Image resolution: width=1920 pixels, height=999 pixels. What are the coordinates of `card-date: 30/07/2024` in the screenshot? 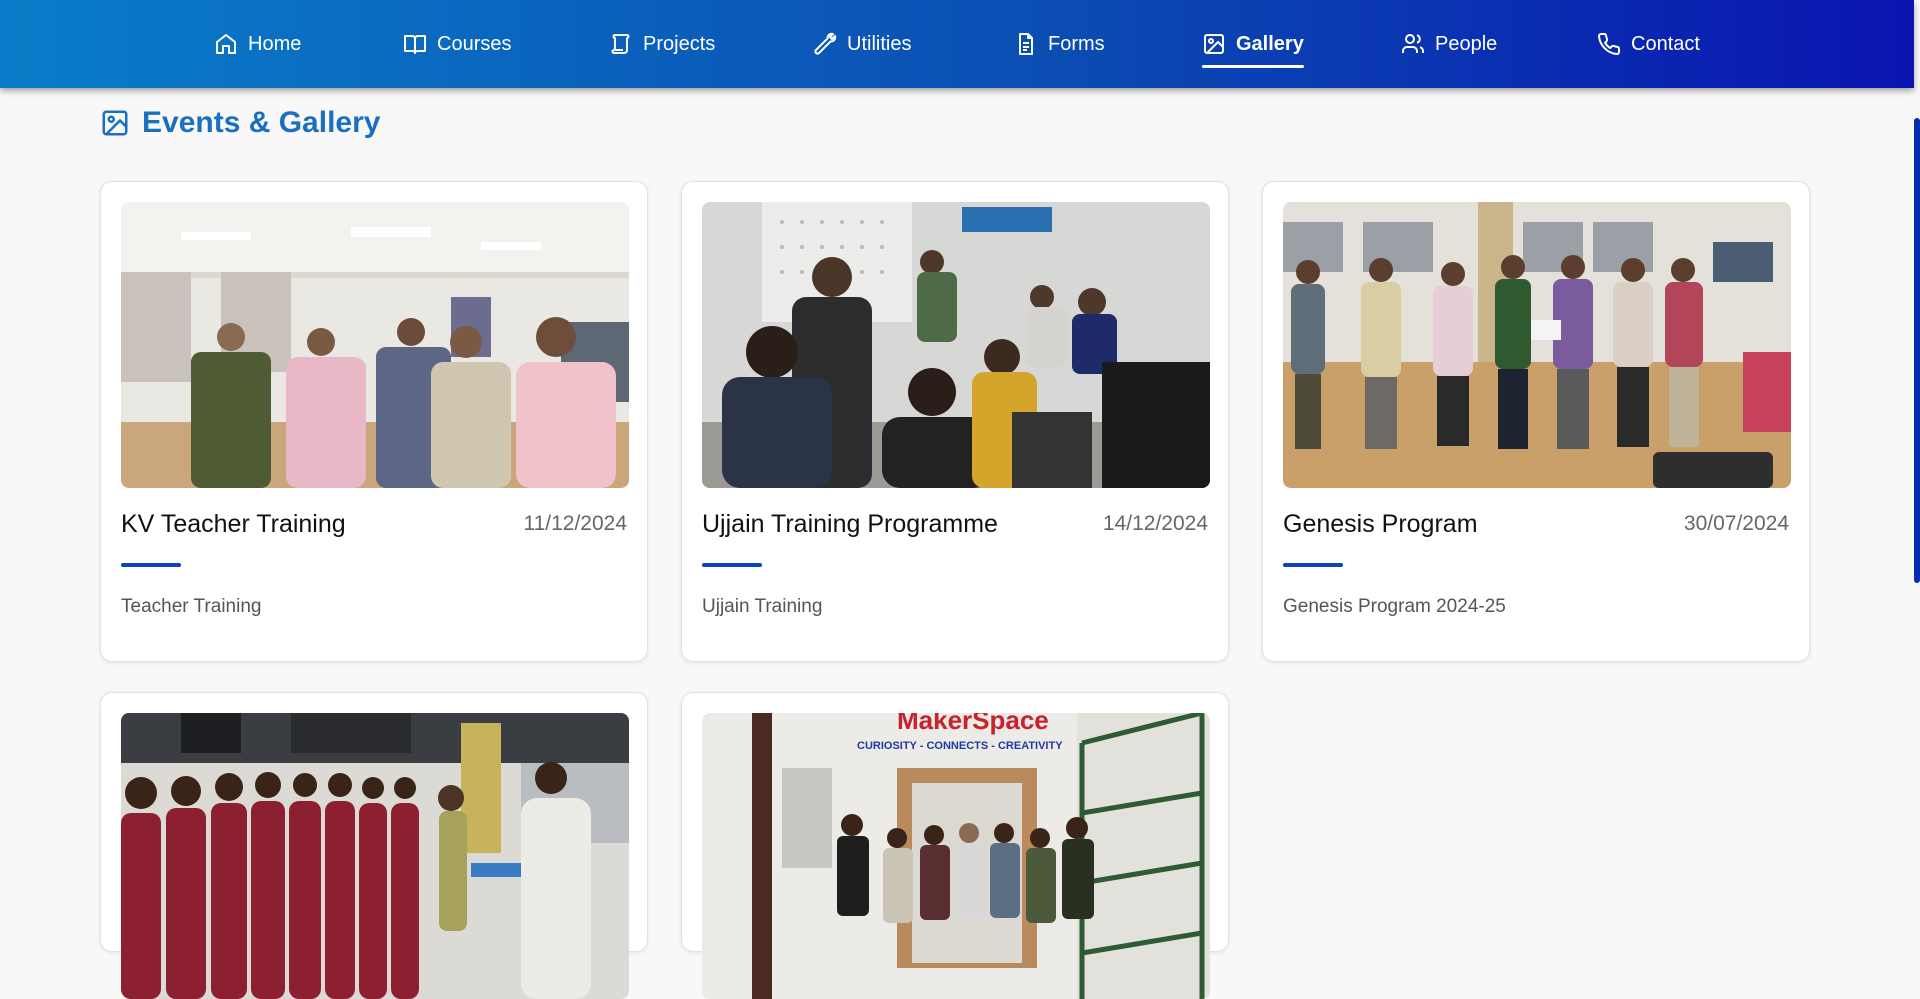 It's located at (1736, 523).